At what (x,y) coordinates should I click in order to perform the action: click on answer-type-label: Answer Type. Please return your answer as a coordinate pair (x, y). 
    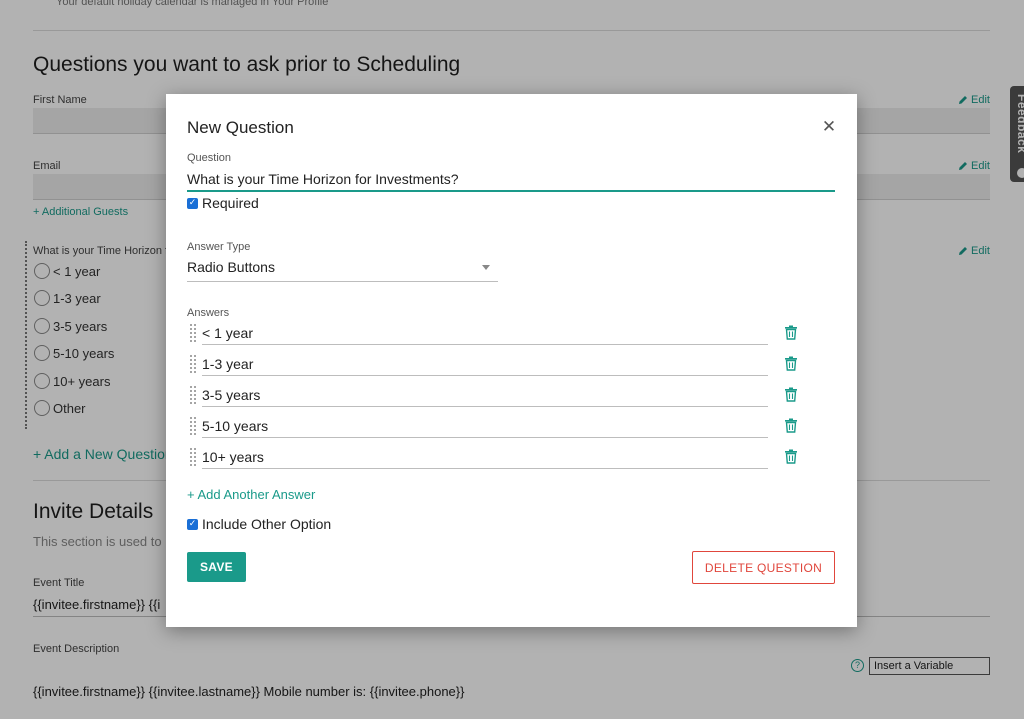
    Looking at the image, I should click on (219, 247).